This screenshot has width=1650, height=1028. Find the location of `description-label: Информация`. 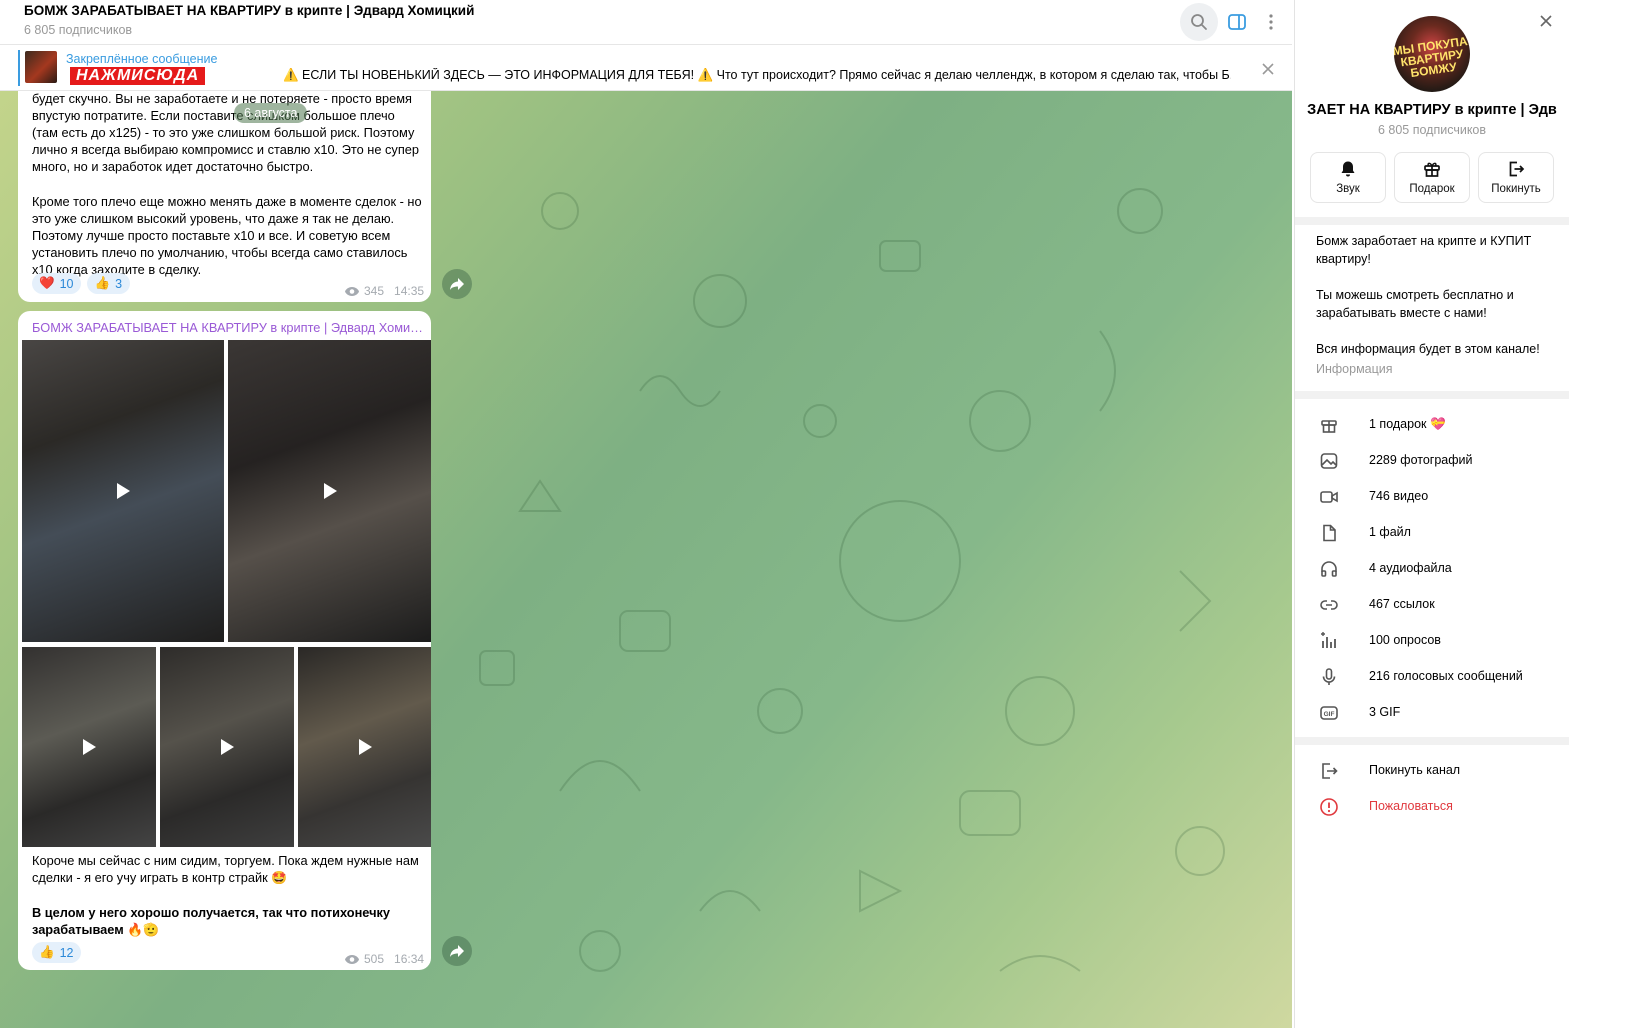

description-label: Информация is located at coordinates (1354, 369).